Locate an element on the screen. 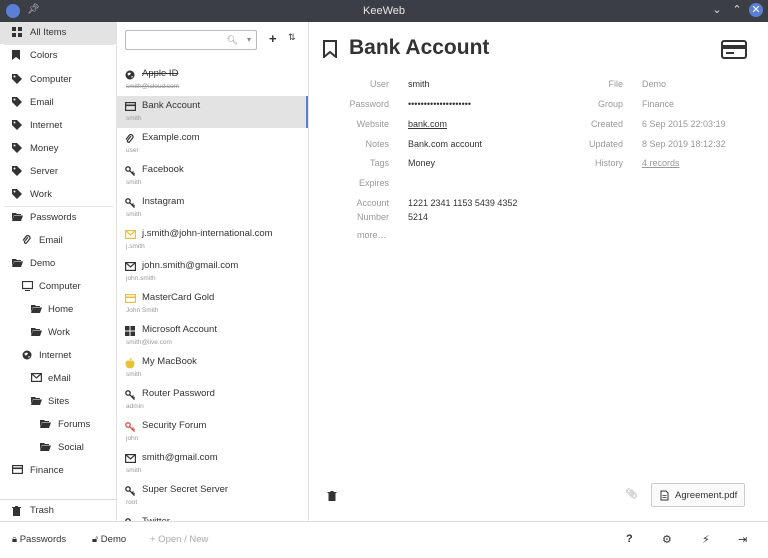  list-item: Instagram smith is located at coordinates (212, 208).